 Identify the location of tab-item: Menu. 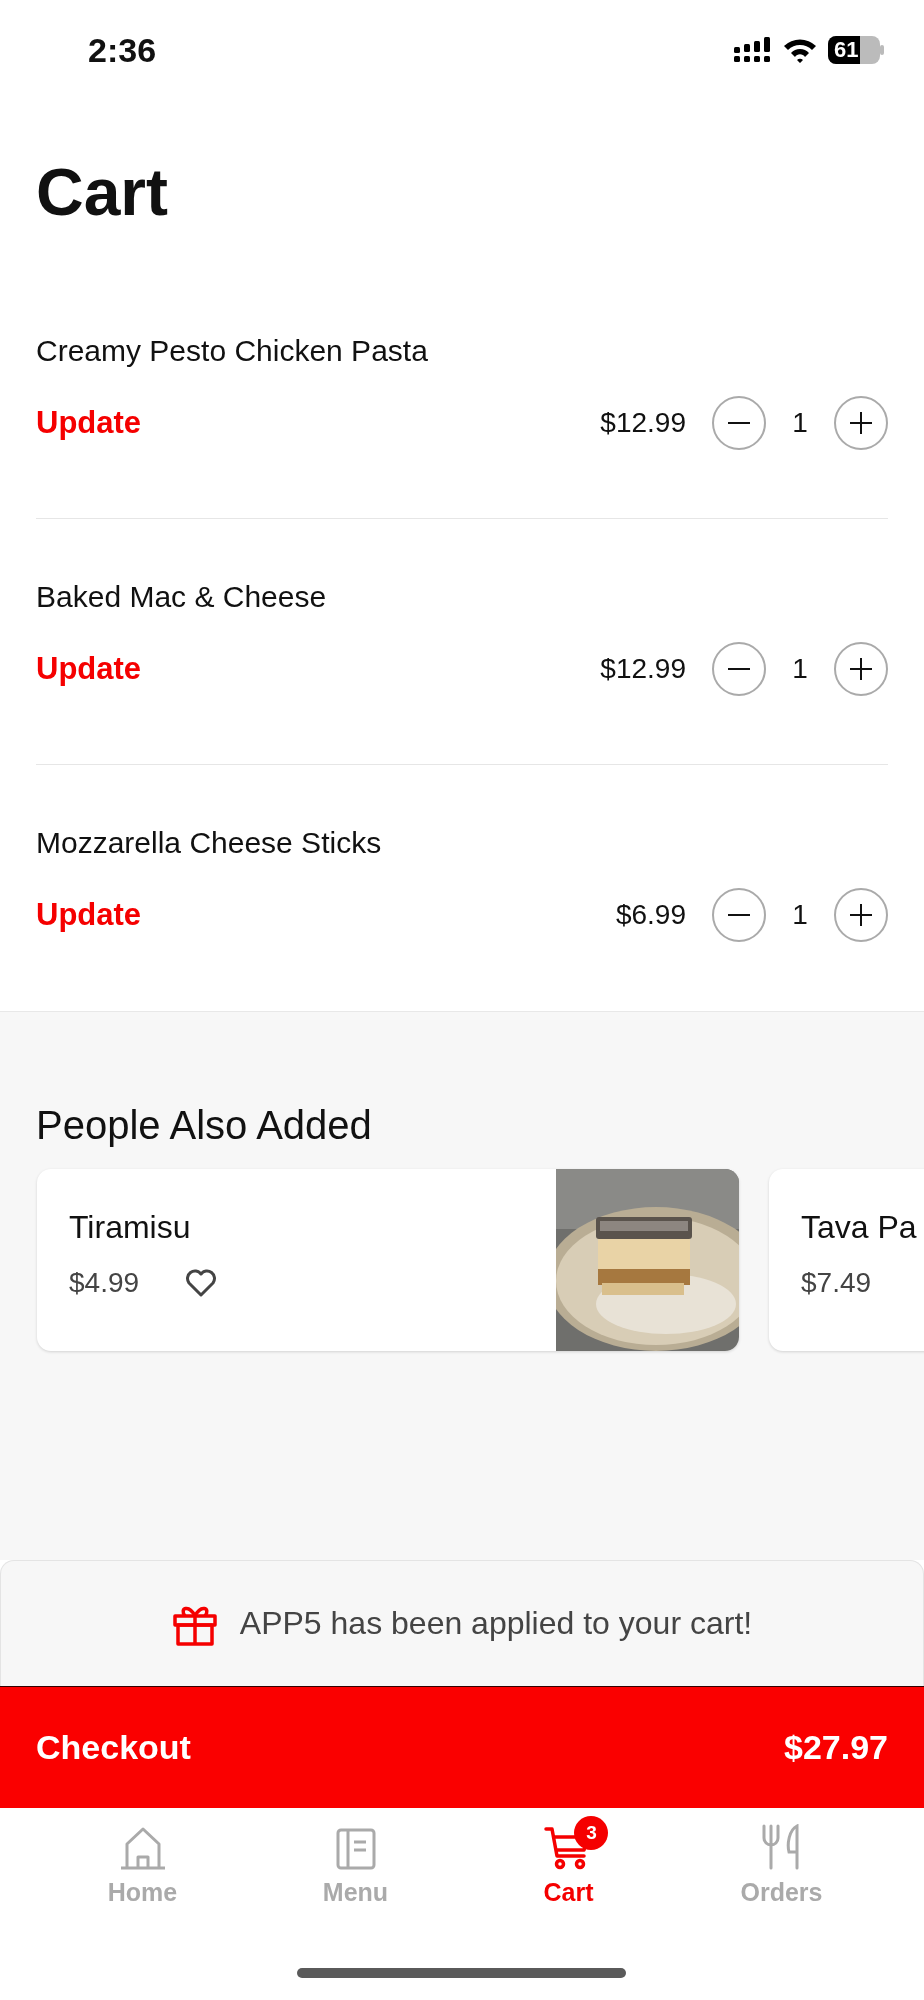
(355, 1857).